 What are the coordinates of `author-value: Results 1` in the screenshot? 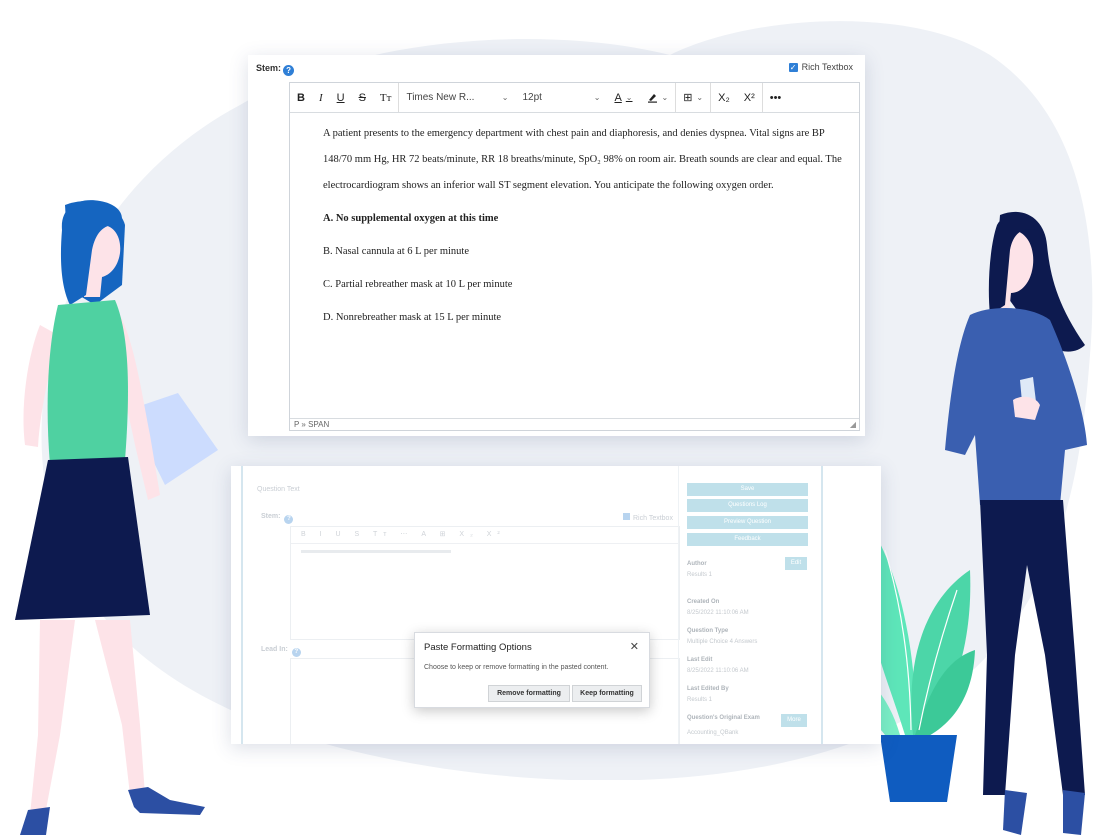 It's located at (699, 575).